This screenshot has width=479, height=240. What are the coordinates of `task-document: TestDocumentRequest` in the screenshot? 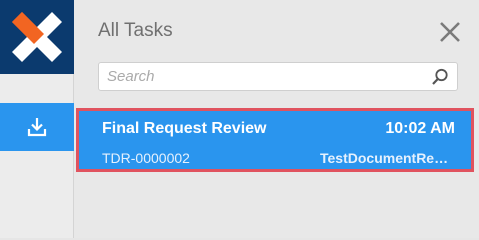 It's located at (387, 158).